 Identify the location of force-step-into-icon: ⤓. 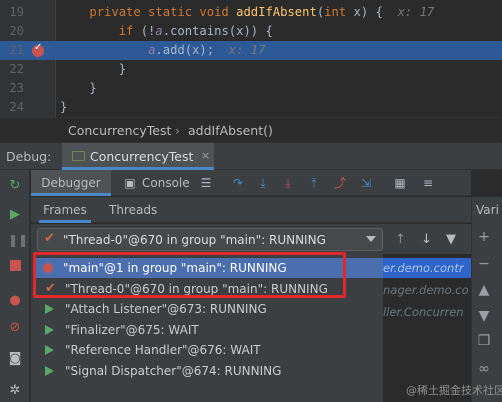
(288, 183).